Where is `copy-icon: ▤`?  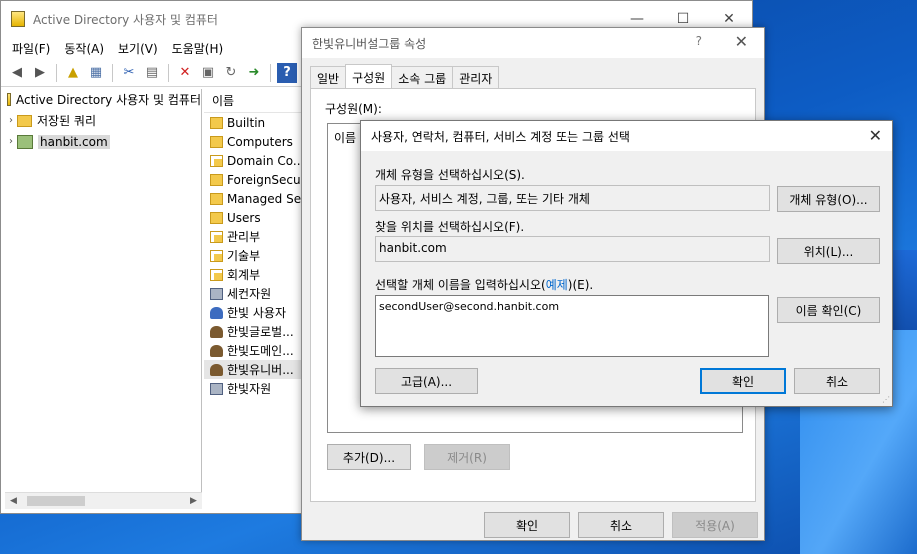
copy-icon: ▤ is located at coordinates (152, 73).